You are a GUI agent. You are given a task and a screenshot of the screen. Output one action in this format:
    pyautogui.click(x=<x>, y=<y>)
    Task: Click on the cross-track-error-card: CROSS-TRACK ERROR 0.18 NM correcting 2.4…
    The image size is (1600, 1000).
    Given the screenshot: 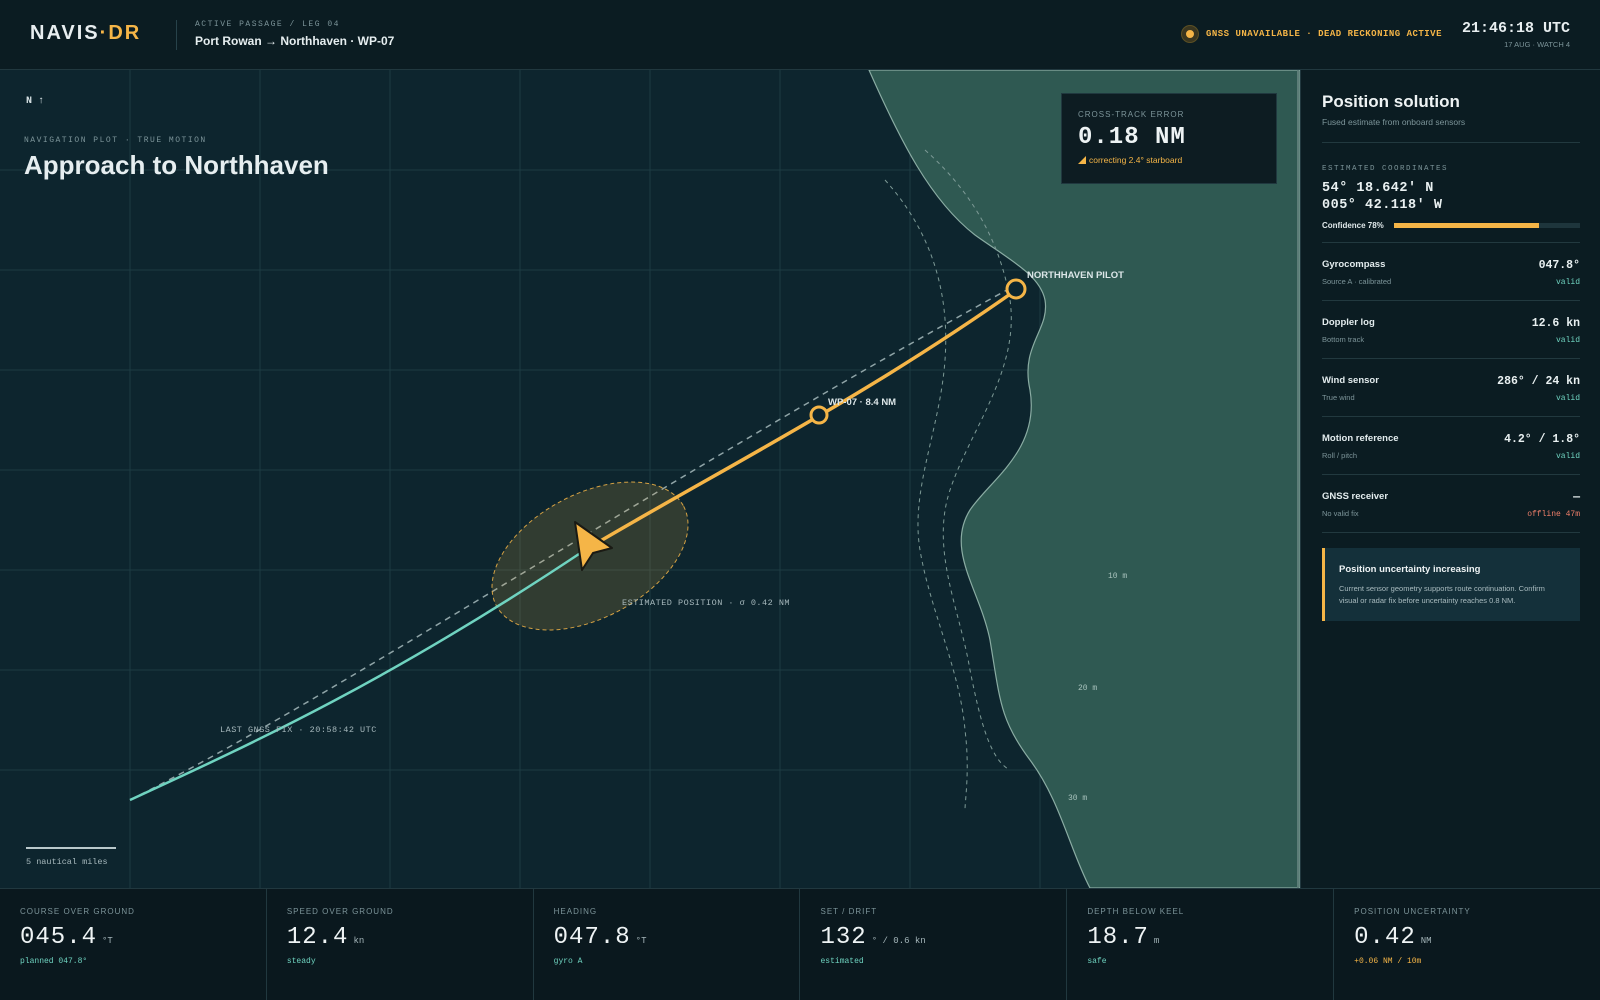 What is the action you would take?
    pyautogui.click(x=1169, y=138)
    